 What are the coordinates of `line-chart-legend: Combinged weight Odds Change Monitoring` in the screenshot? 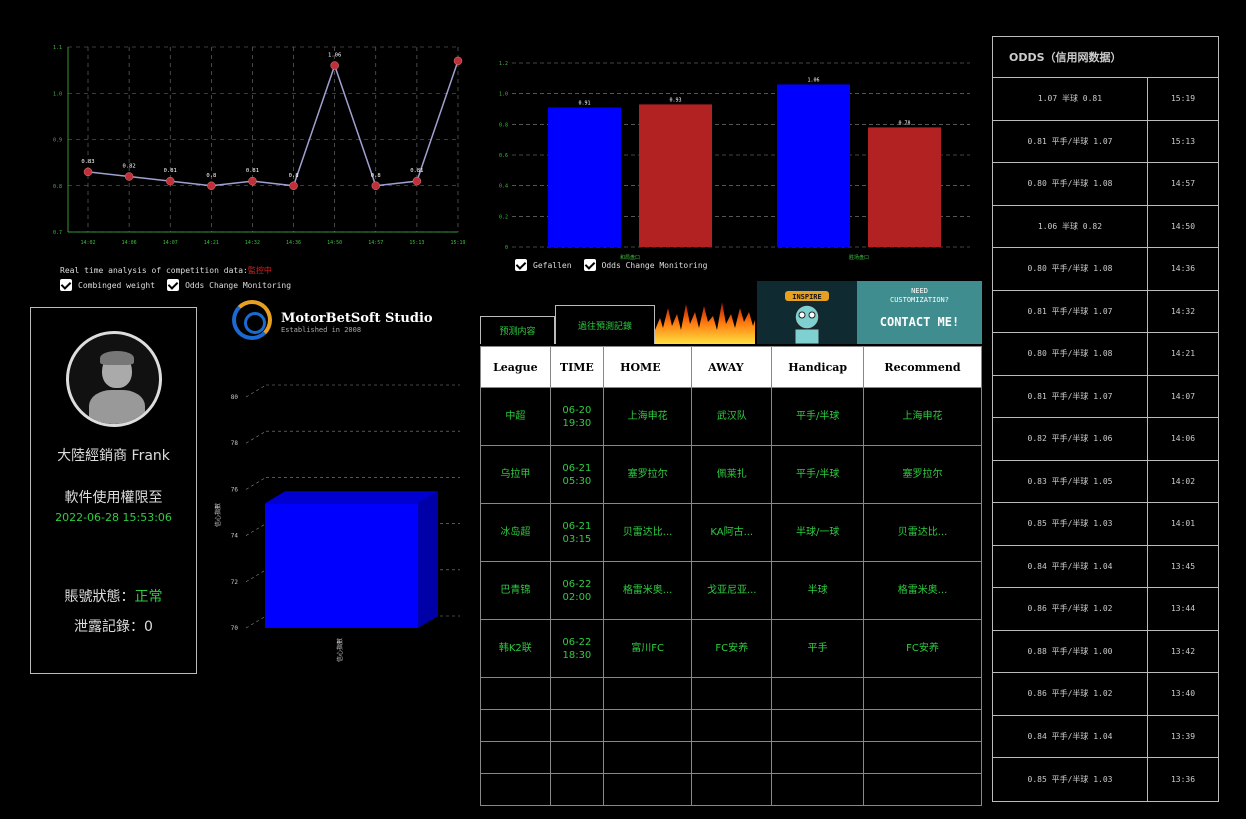 It's located at (175, 285).